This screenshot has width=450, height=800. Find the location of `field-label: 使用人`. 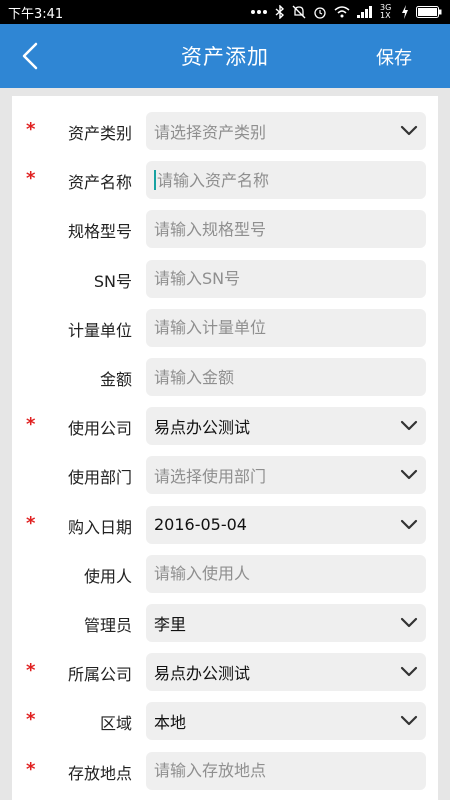

field-label: 使用人 is located at coordinates (107, 576).